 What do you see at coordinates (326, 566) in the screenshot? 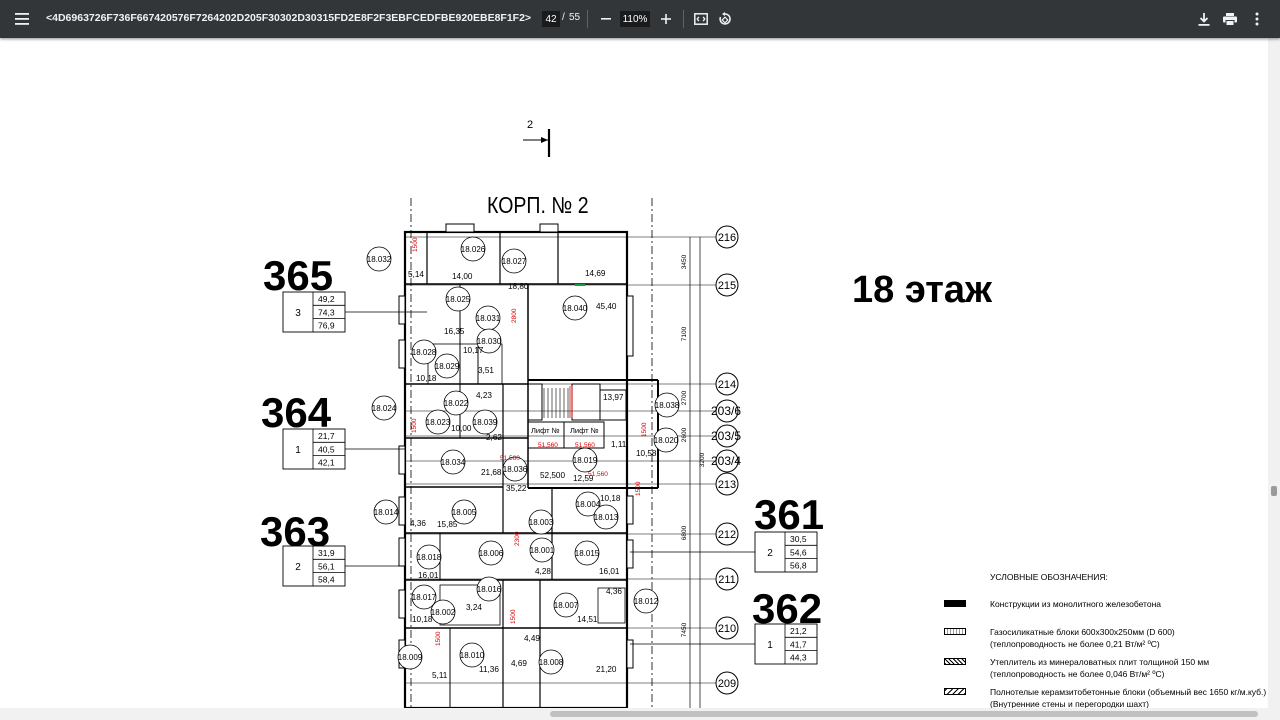
I see `apartment-area: 56,1` at bounding box center [326, 566].